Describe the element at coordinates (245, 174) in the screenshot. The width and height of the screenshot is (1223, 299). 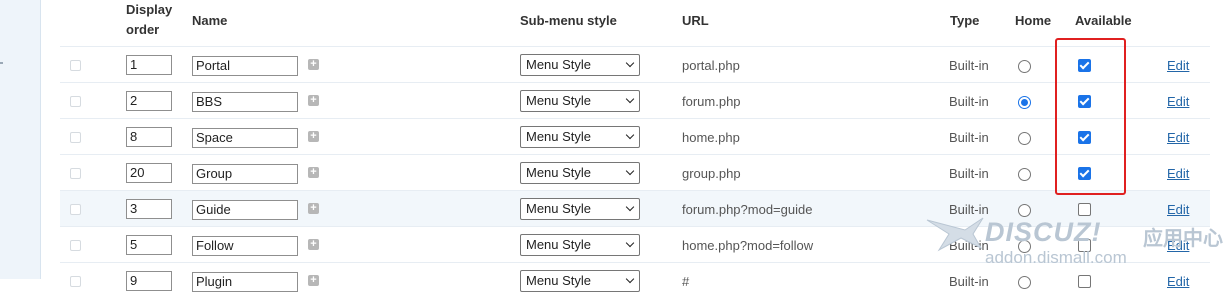
I see `name-input: Group` at that location.